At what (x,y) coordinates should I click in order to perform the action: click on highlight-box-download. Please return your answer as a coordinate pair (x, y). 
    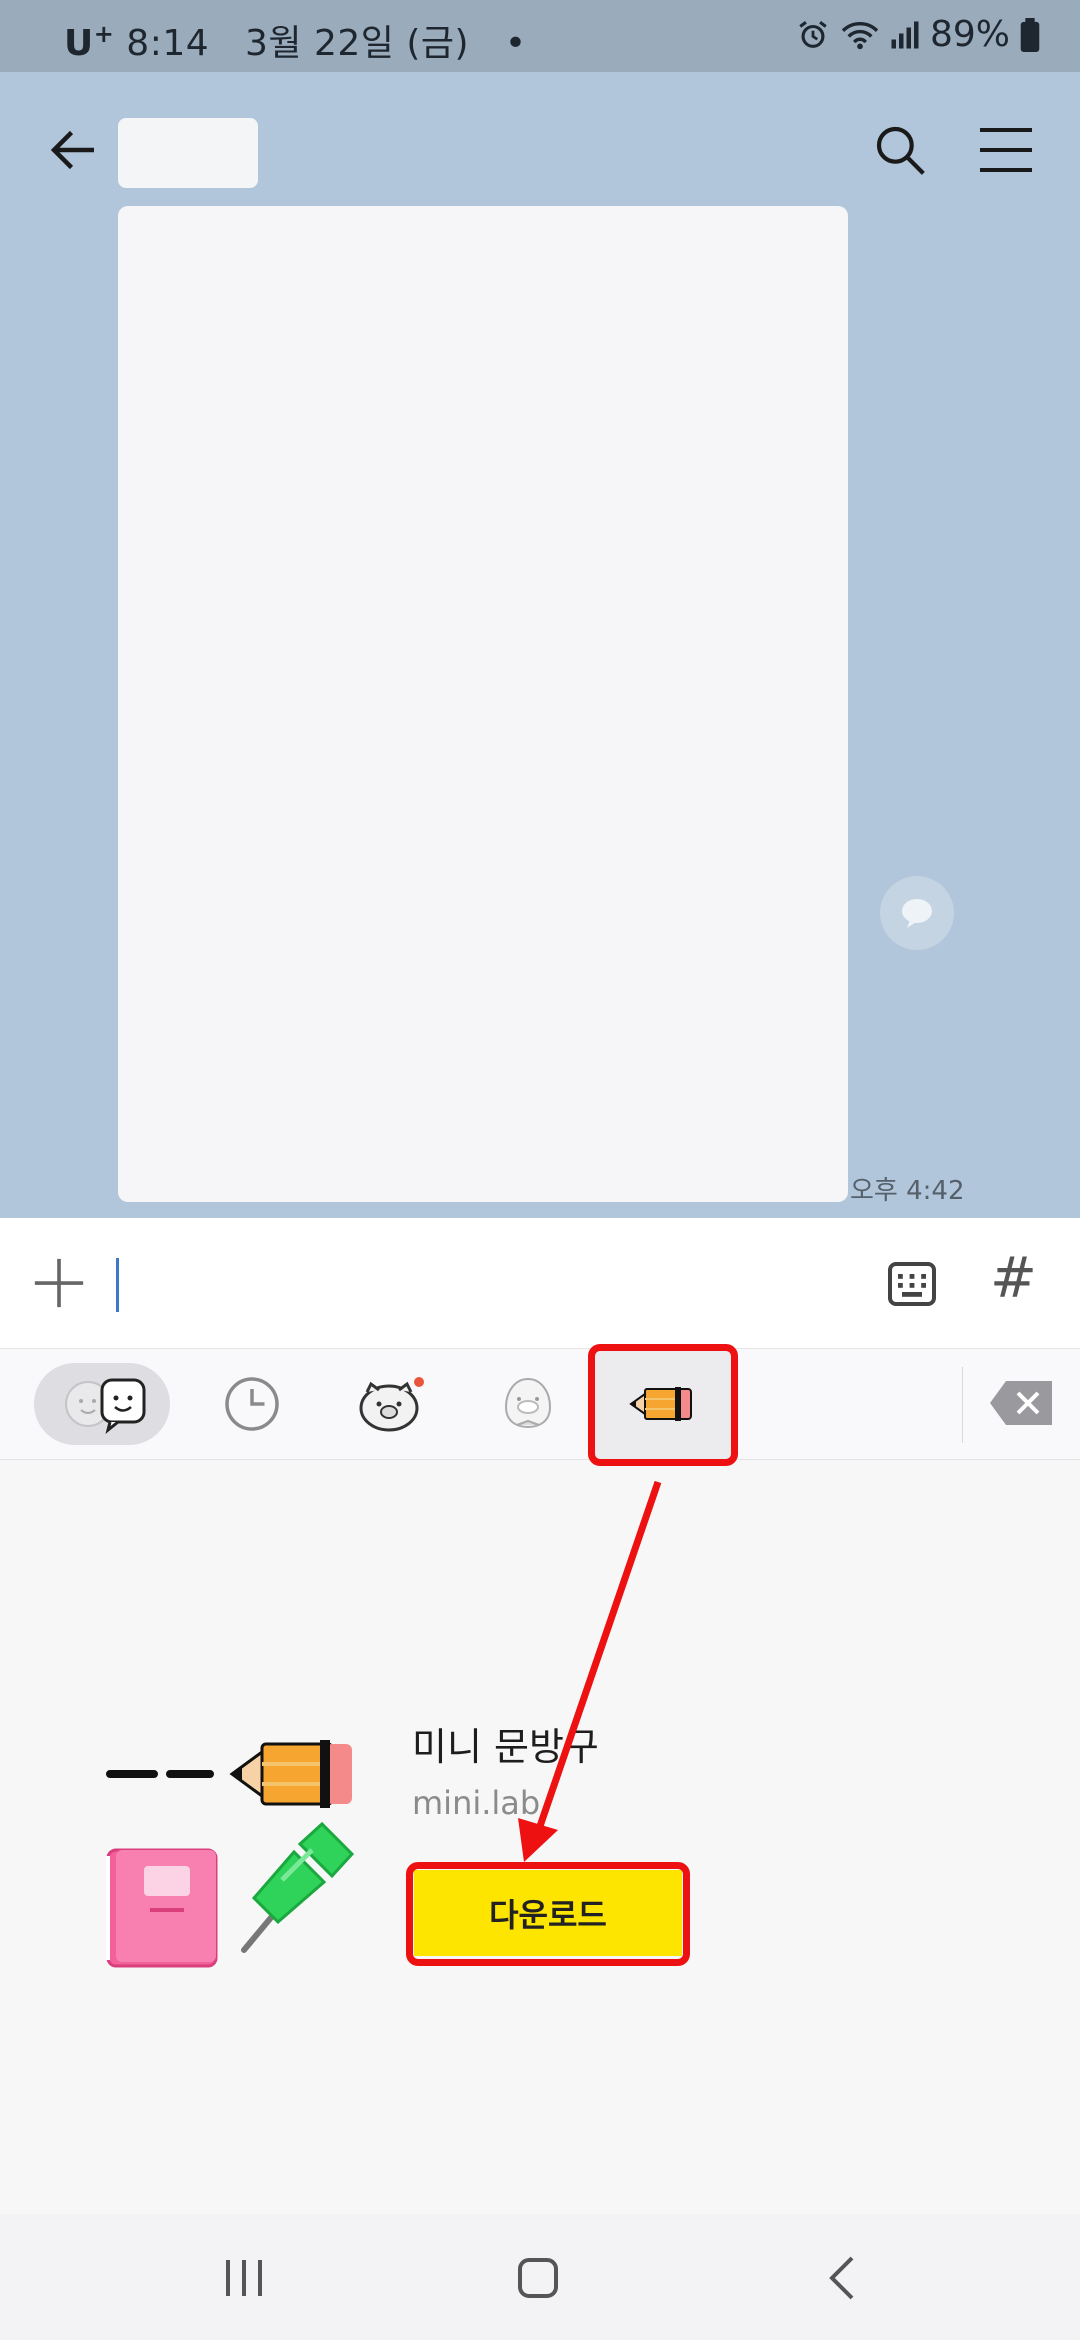
    Looking at the image, I should click on (548, 1914).